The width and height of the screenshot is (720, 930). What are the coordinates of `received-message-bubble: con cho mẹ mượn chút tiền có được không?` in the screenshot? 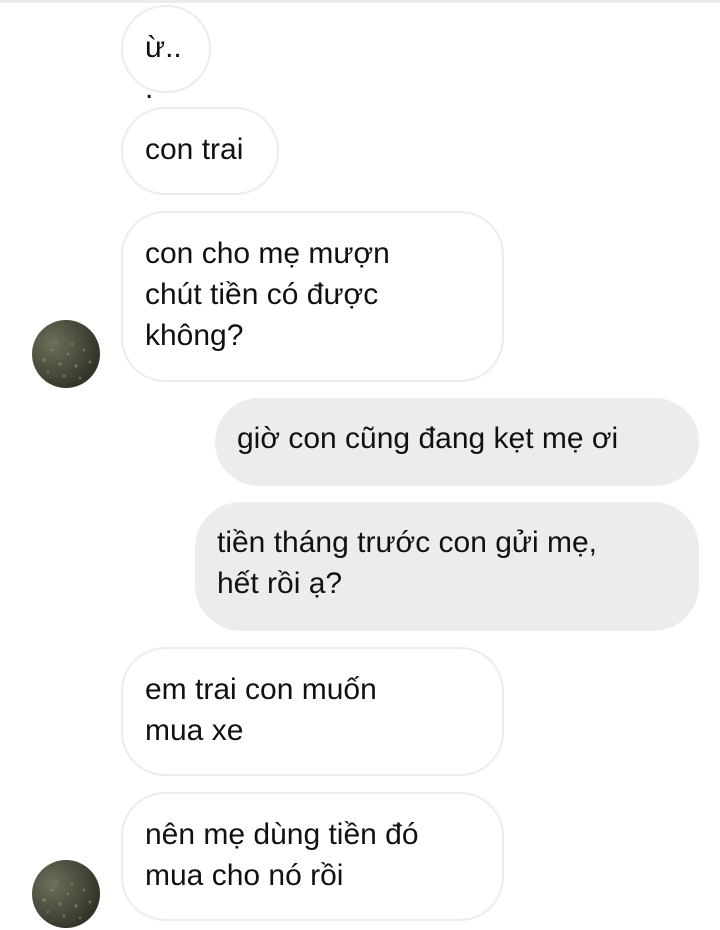 It's located at (312, 296).